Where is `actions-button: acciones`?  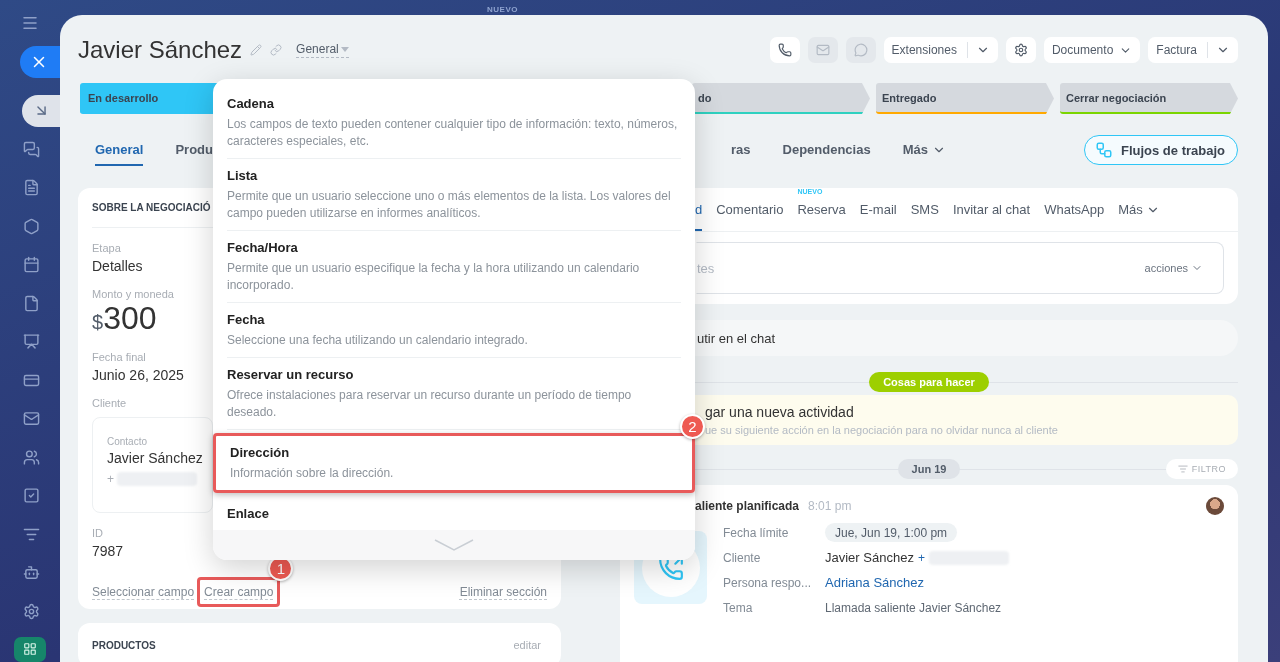
actions-button: acciones is located at coordinates (1173, 268).